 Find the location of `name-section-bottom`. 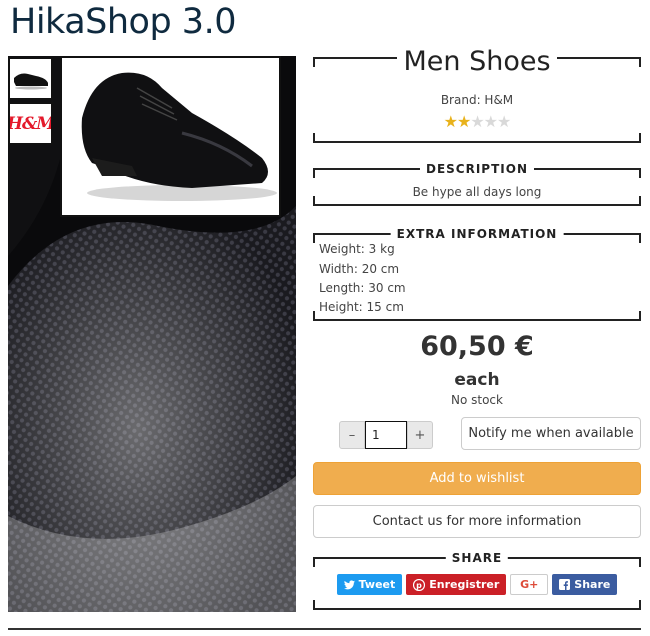

name-section-bottom is located at coordinates (477, 138).